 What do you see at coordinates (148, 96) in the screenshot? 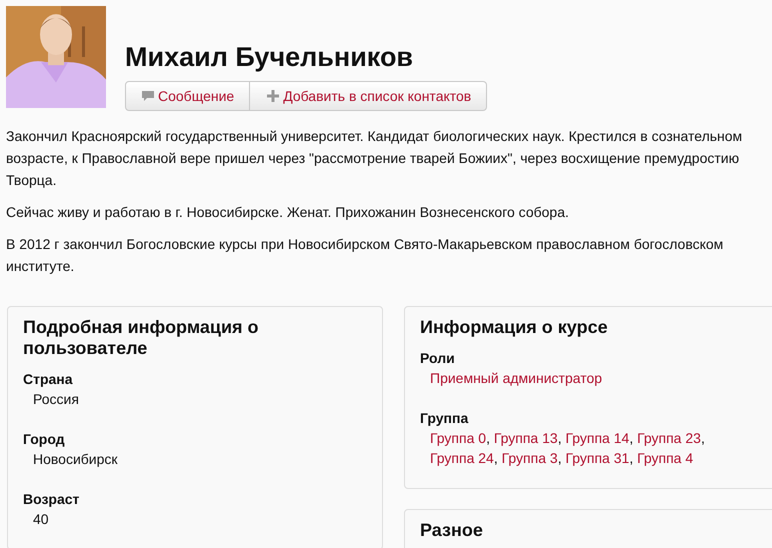
I see `speech-bubble-icon` at bounding box center [148, 96].